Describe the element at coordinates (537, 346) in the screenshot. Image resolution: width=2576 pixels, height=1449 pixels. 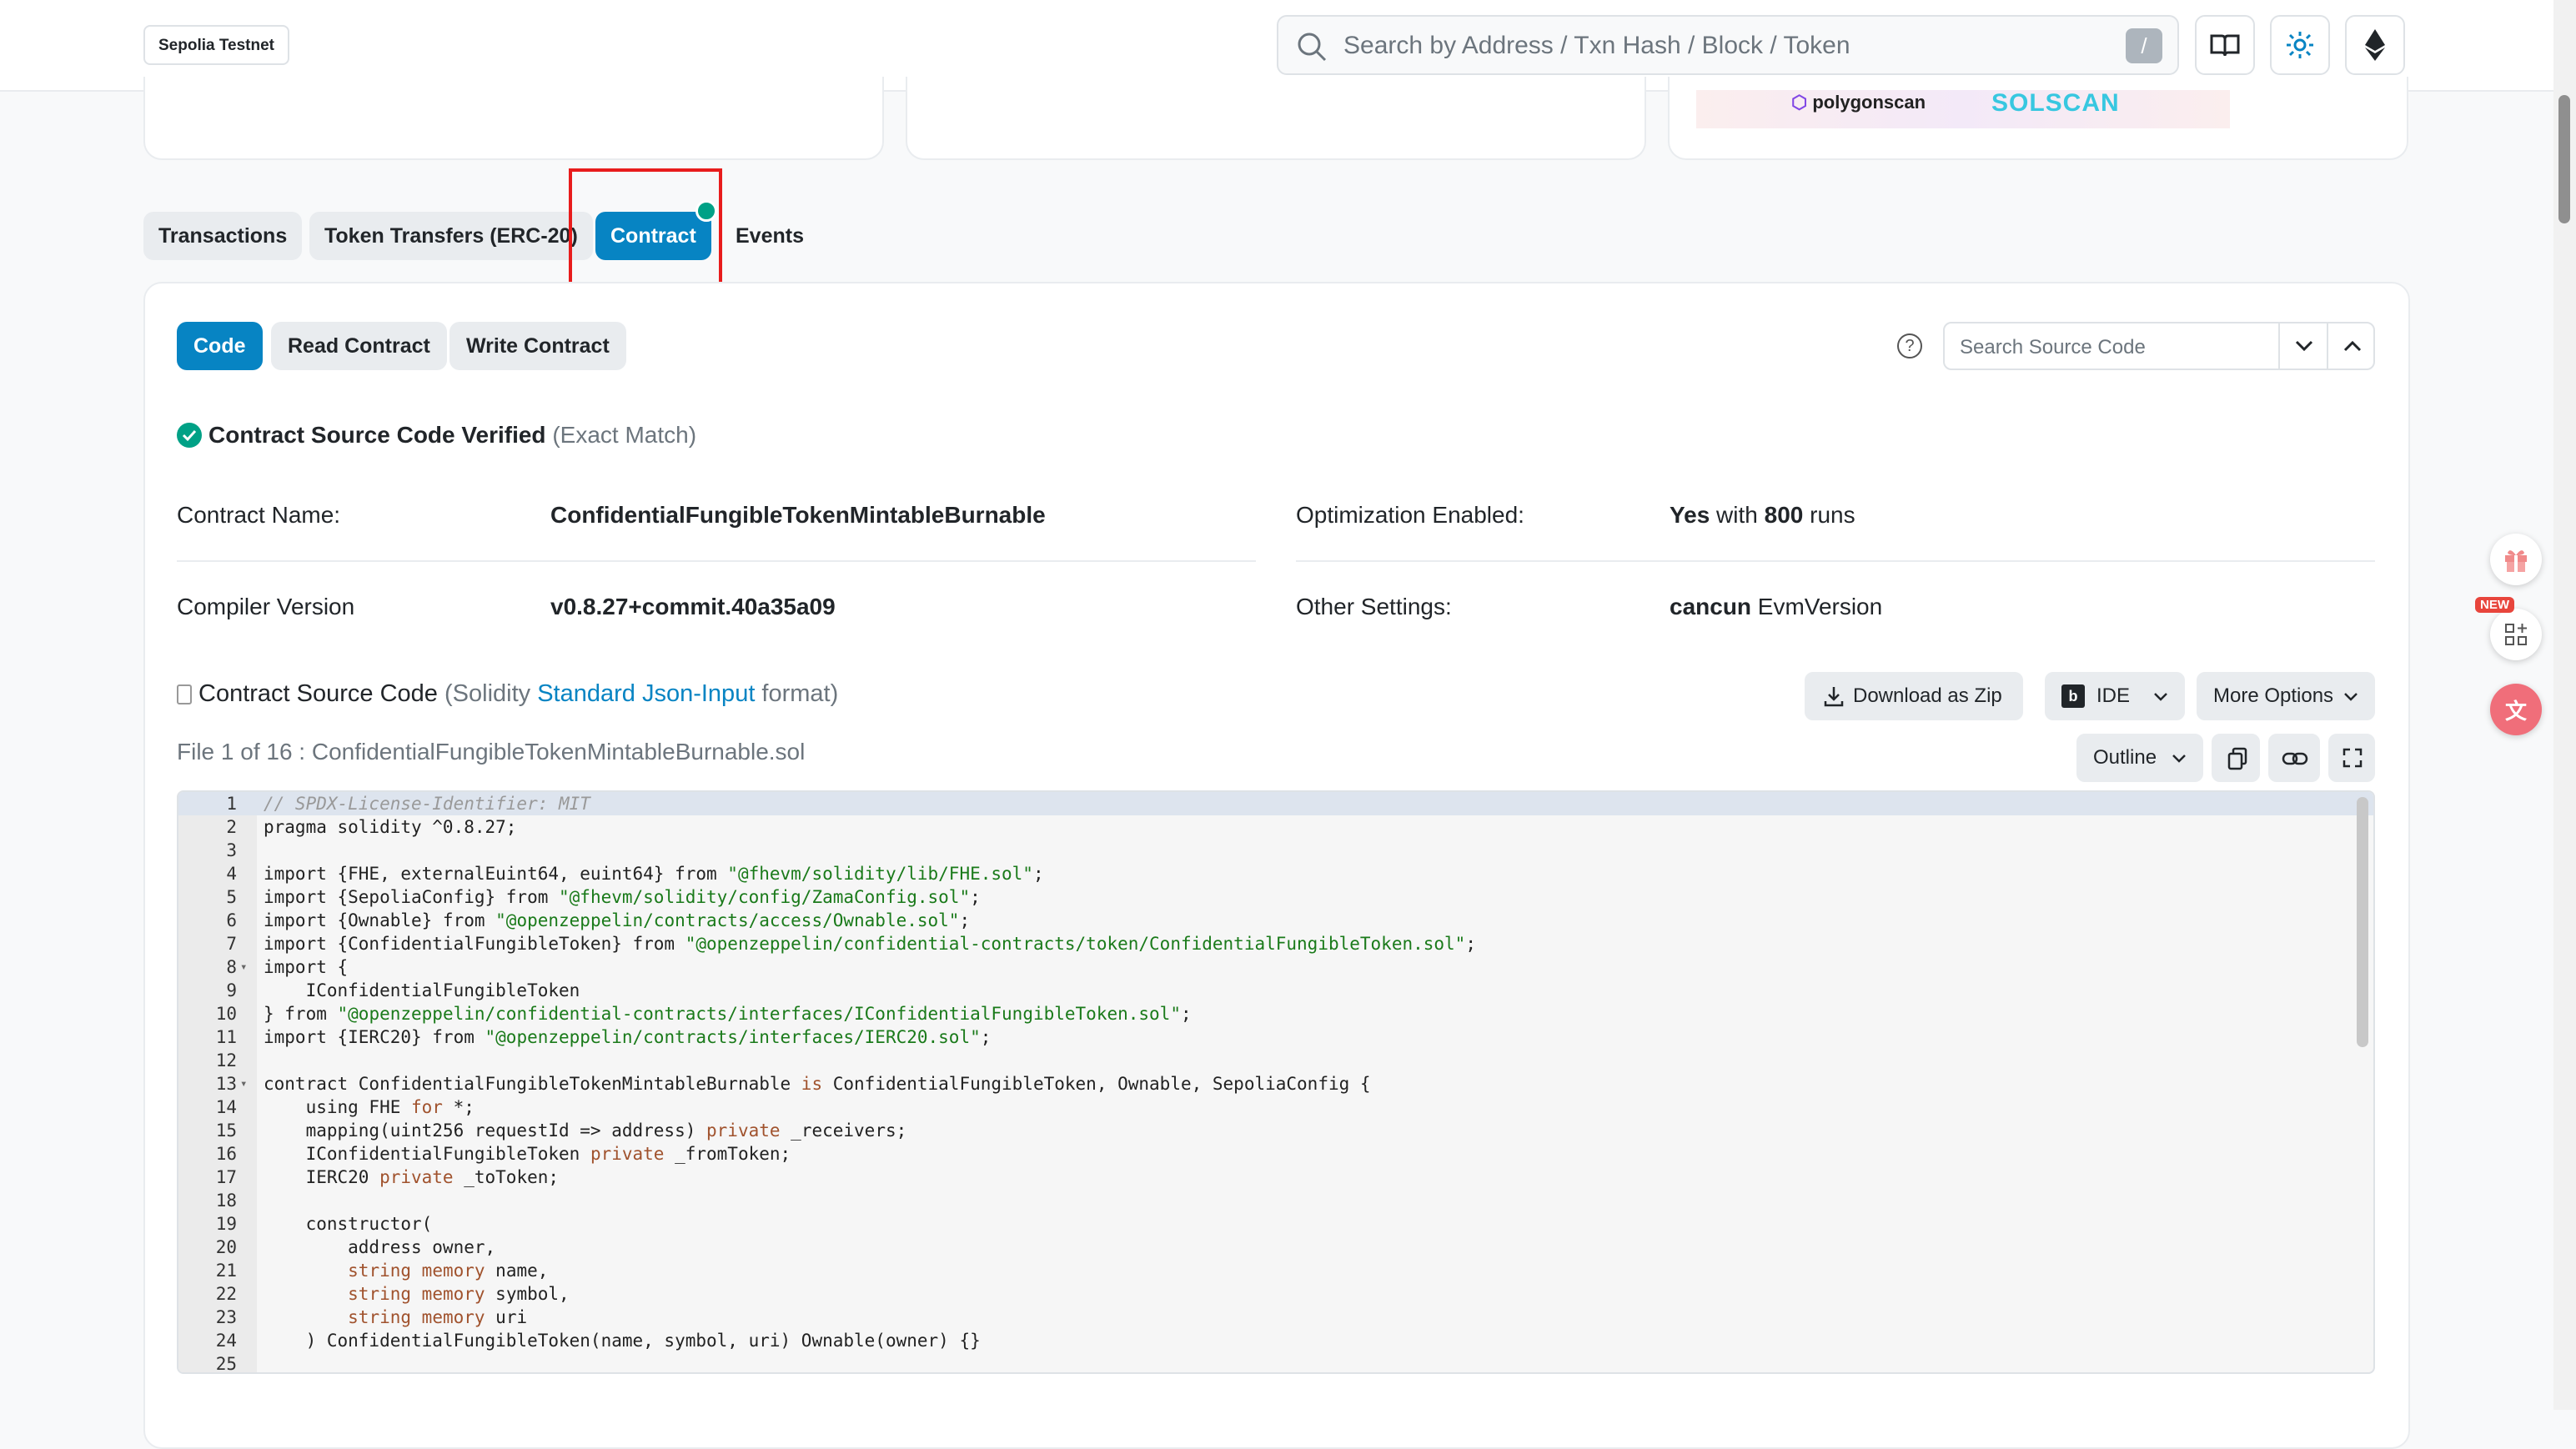
I see `subtab-write-contract: Write Contract` at that location.